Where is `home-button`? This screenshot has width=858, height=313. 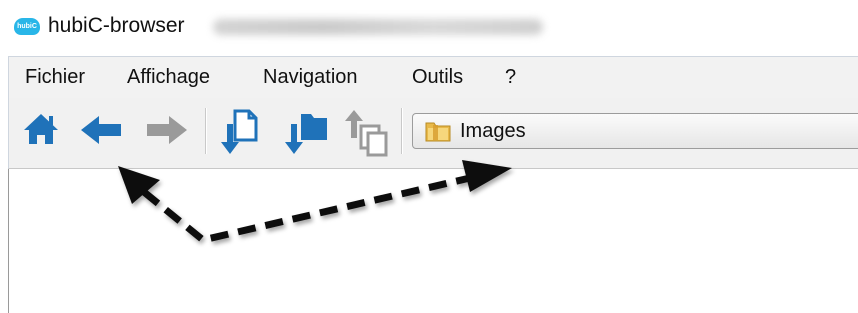
home-button is located at coordinates (41, 130).